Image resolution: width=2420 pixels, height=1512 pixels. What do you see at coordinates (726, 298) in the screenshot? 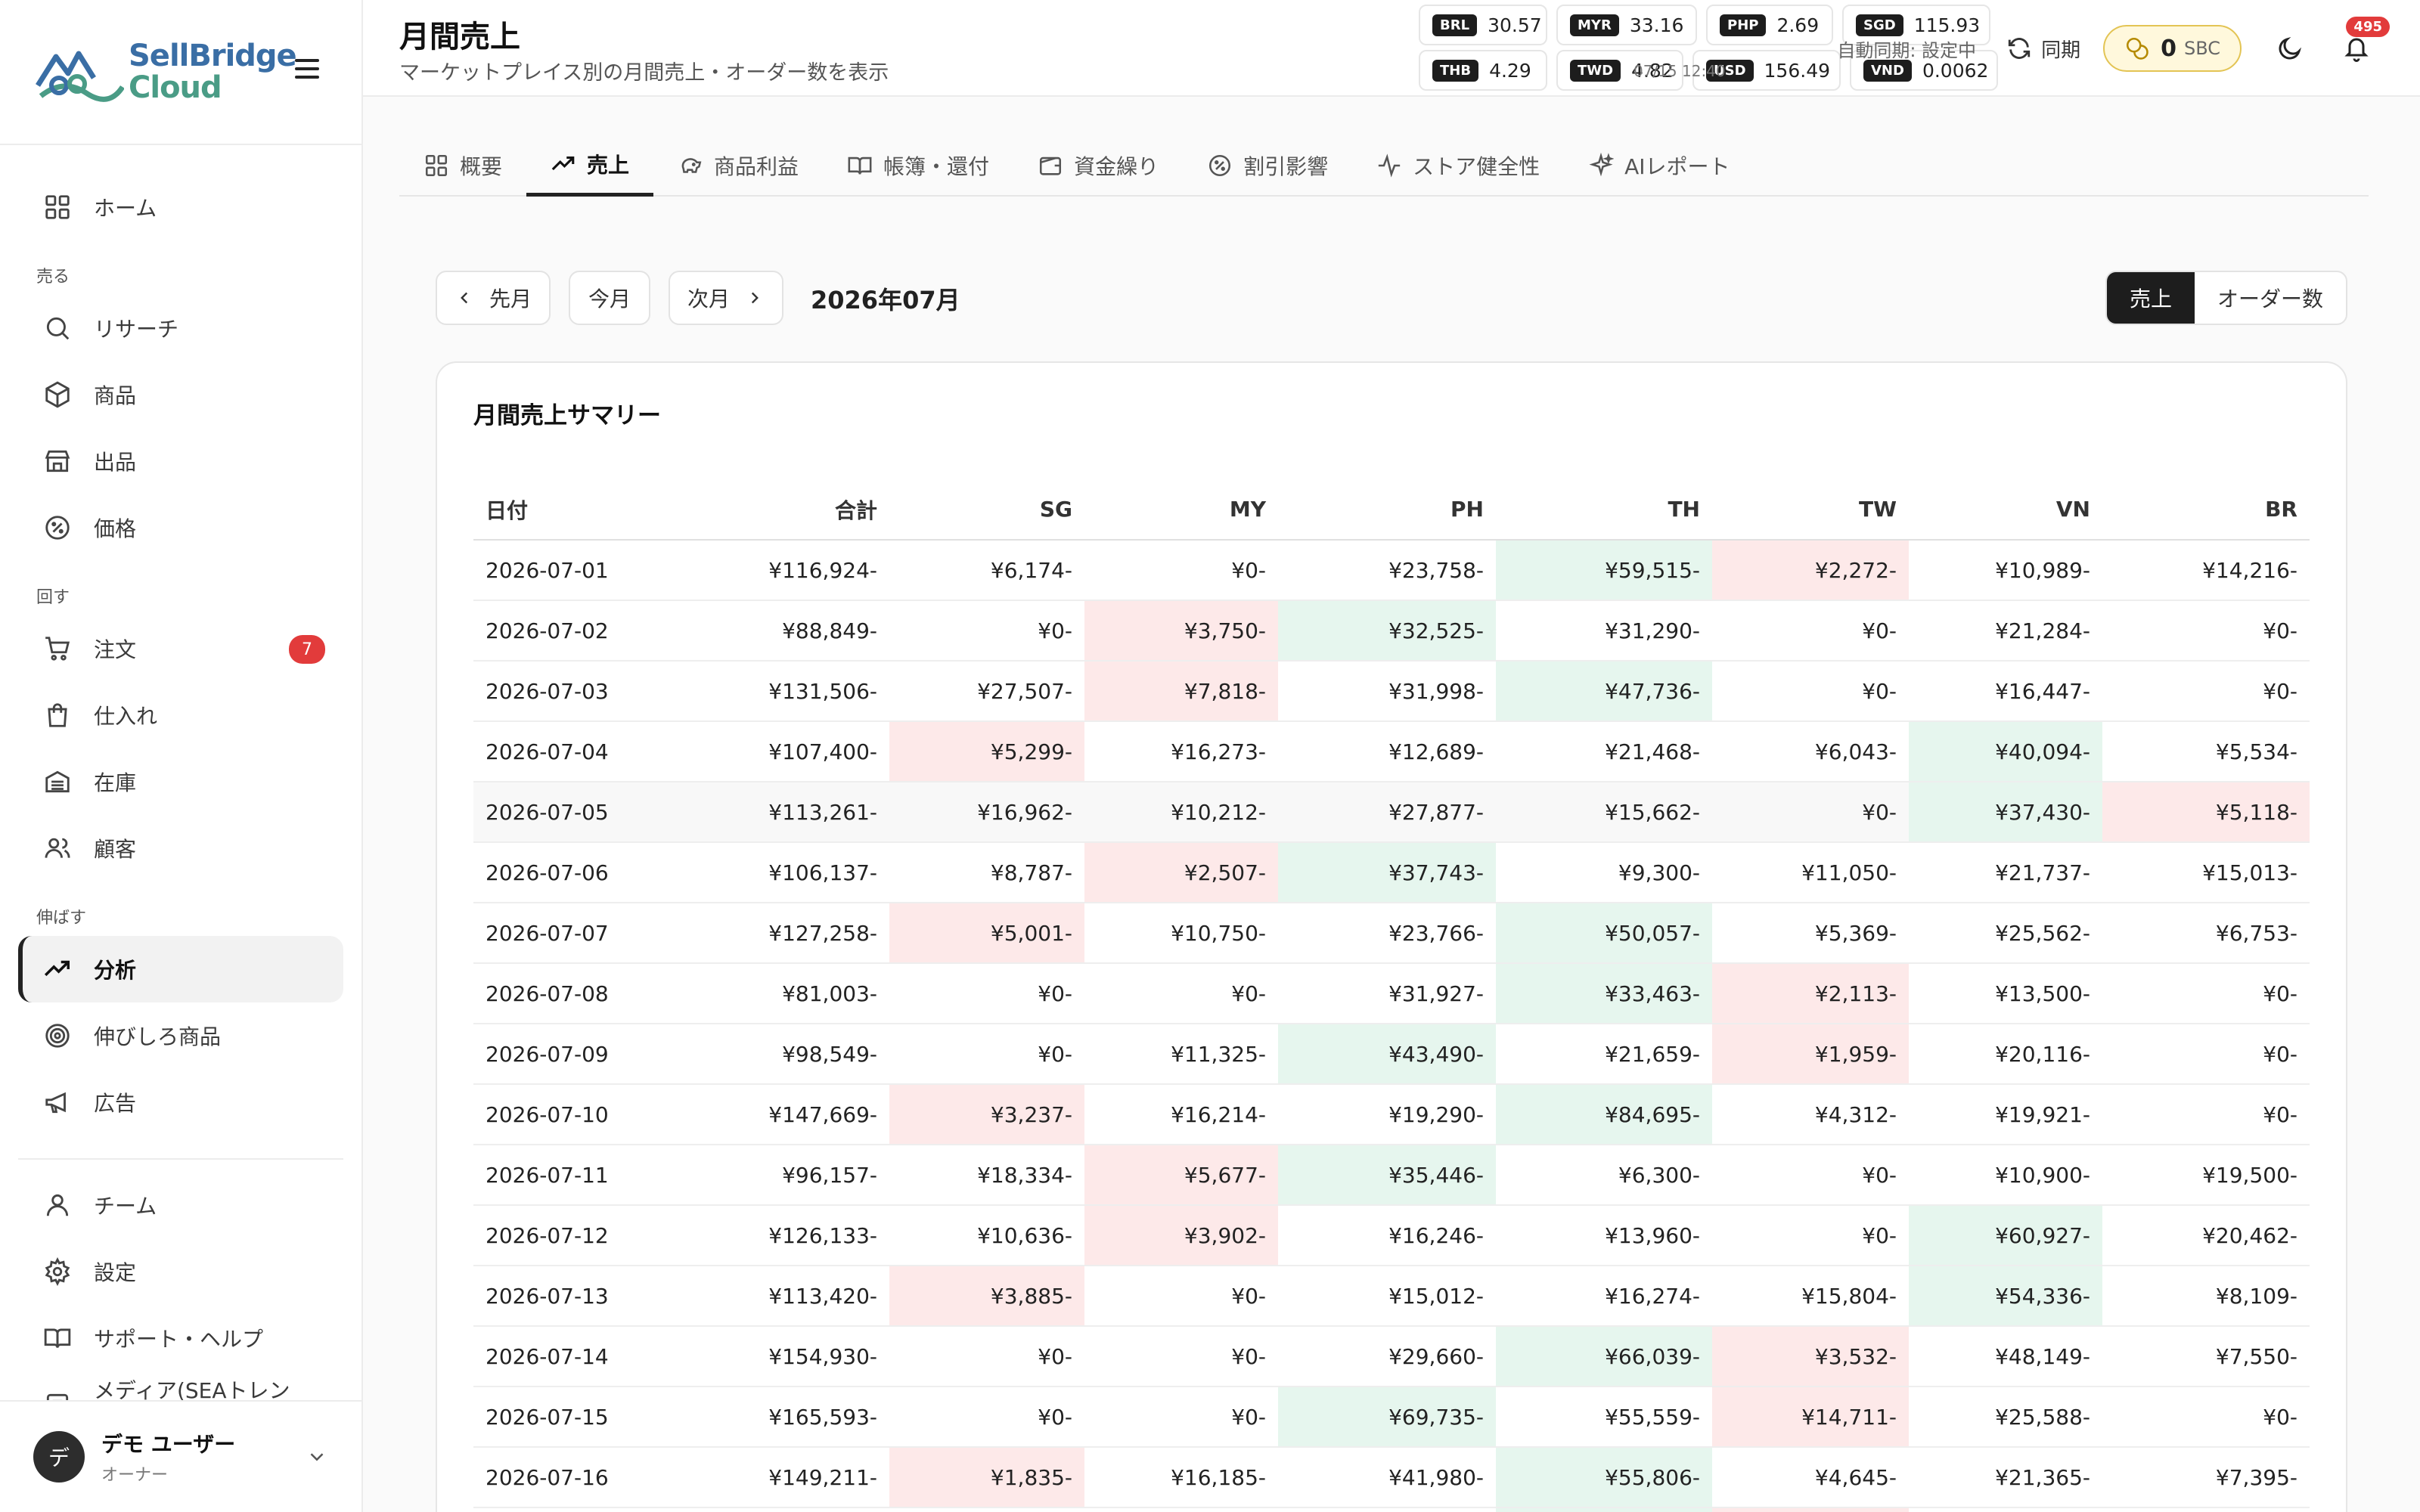
I see `next-month-button: 次月` at bounding box center [726, 298].